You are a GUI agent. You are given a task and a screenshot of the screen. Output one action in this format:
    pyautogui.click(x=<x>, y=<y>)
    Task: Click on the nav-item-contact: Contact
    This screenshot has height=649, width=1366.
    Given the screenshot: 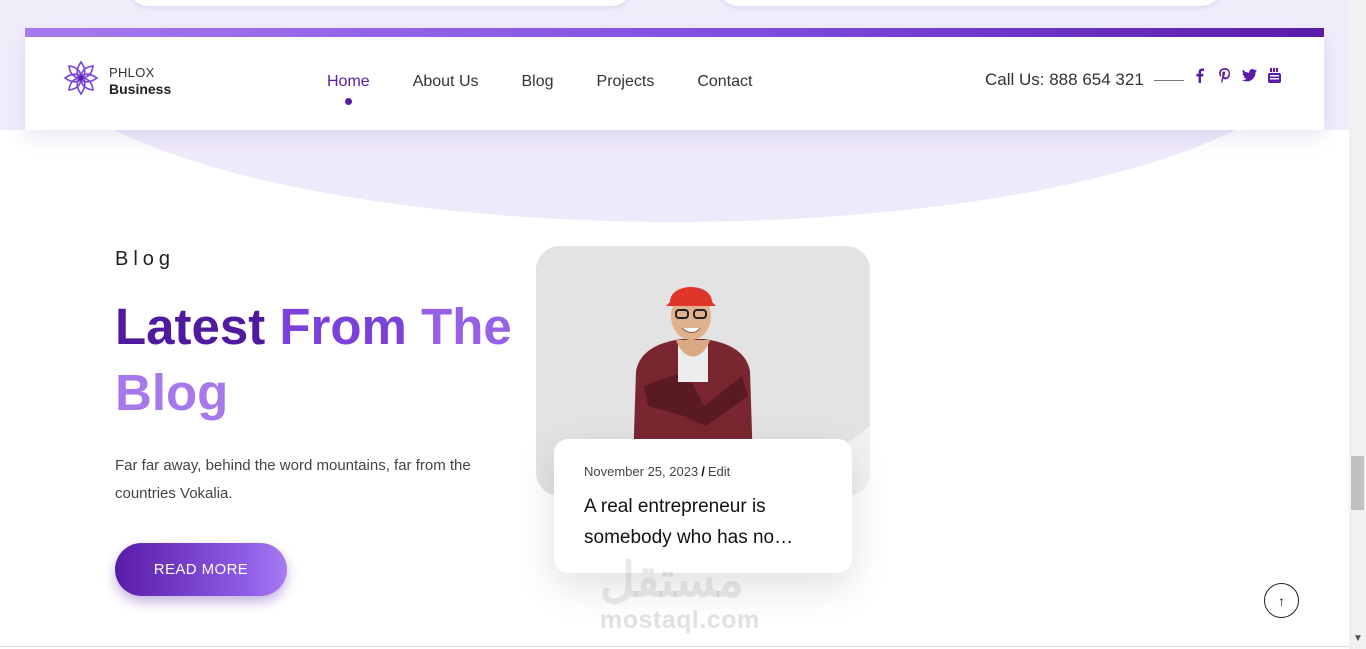 What is the action you would take?
    pyautogui.click(x=724, y=82)
    